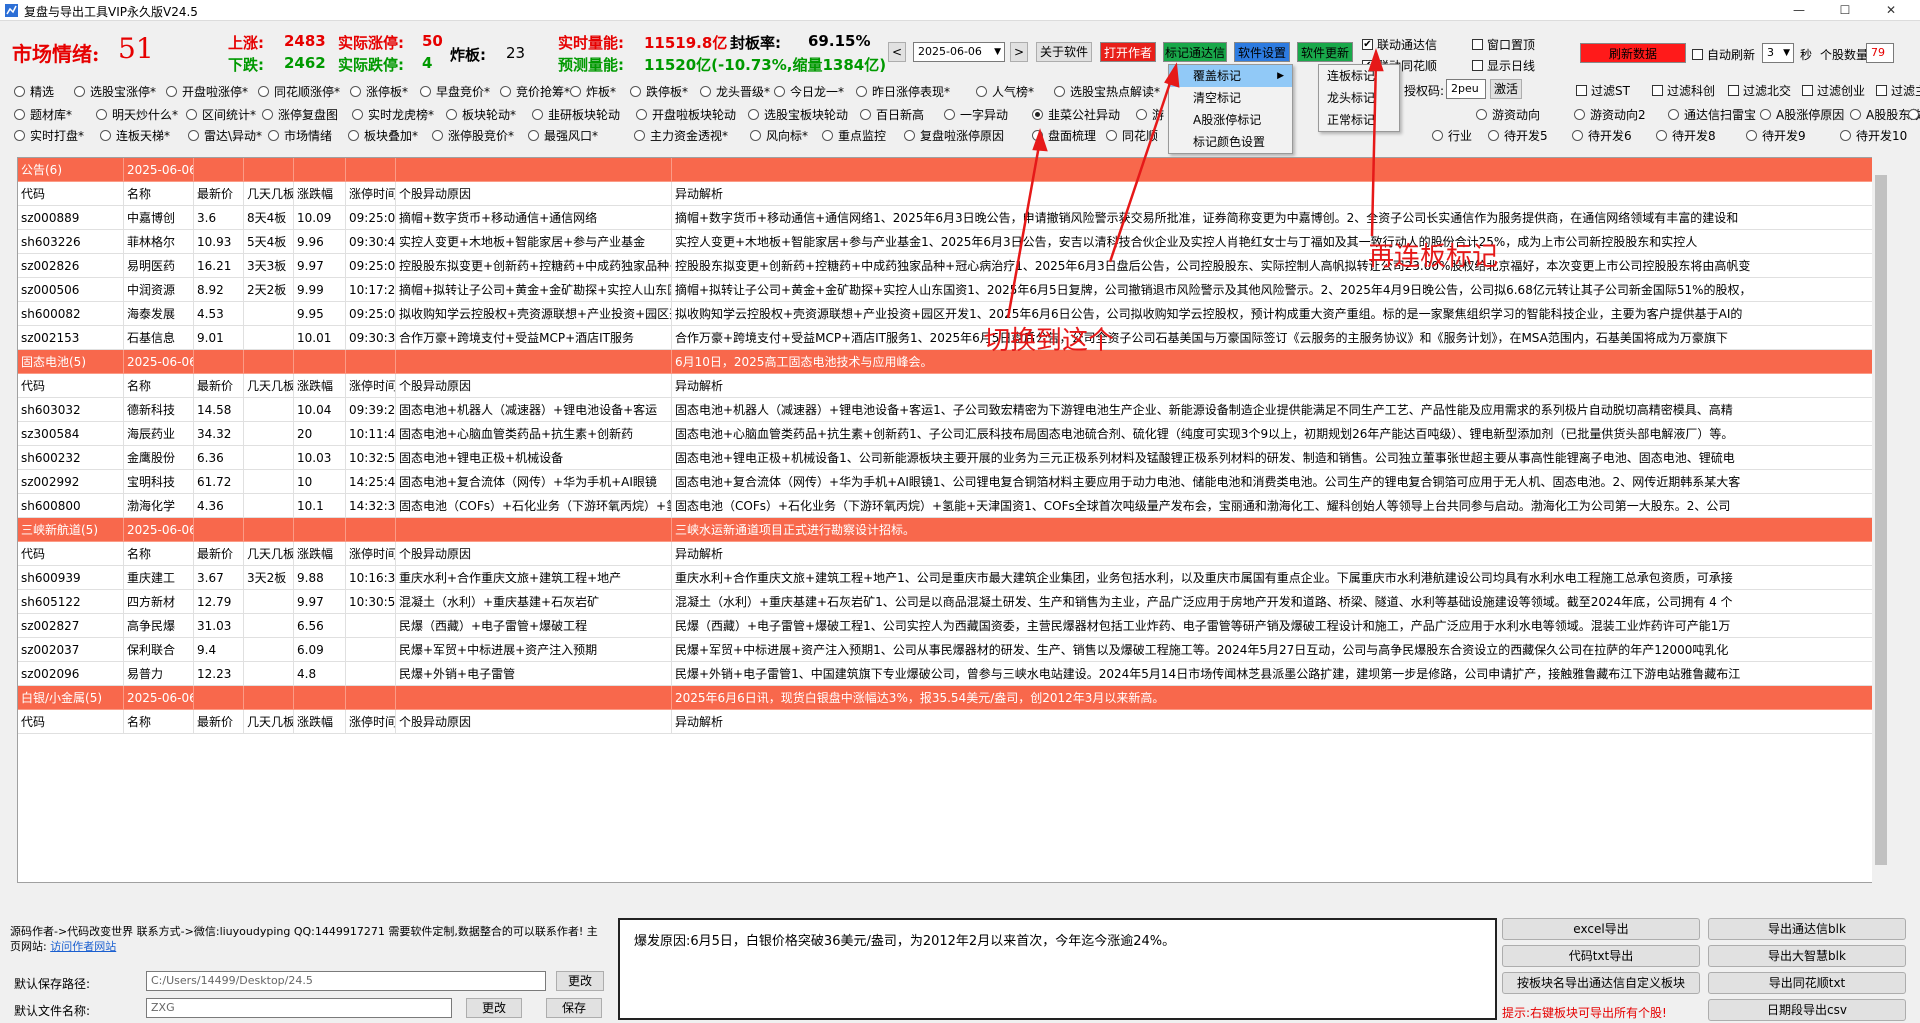 The height and width of the screenshot is (1023, 1920). Describe the element at coordinates (1807, 983) in the screenshot. I see `export-button: 导出同花顺txt` at that location.